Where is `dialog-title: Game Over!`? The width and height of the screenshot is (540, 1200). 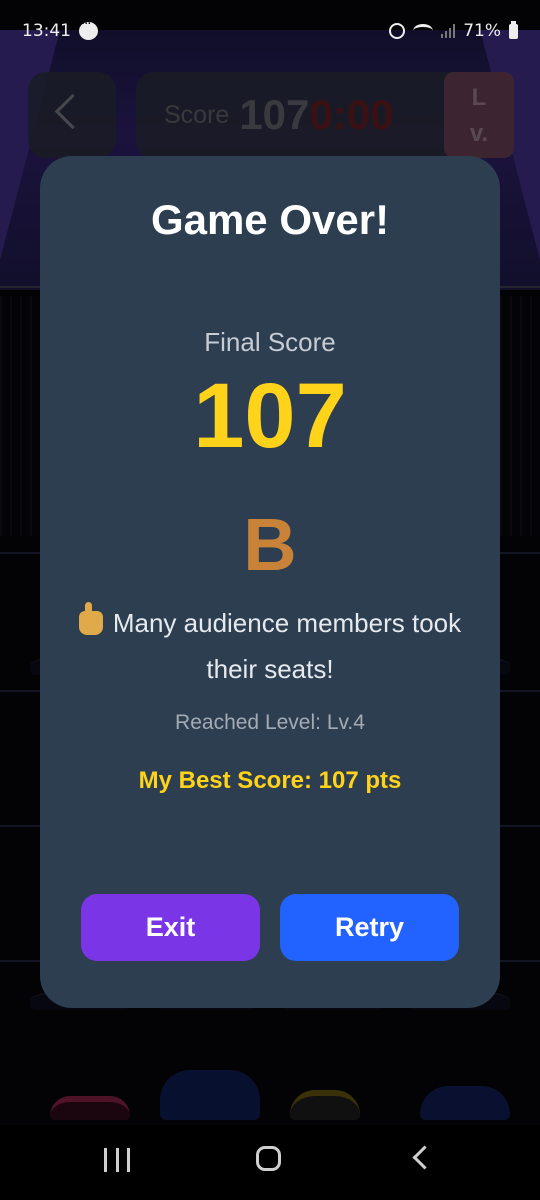 dialog-title: Game Over! is located at coordinates (270, 219).